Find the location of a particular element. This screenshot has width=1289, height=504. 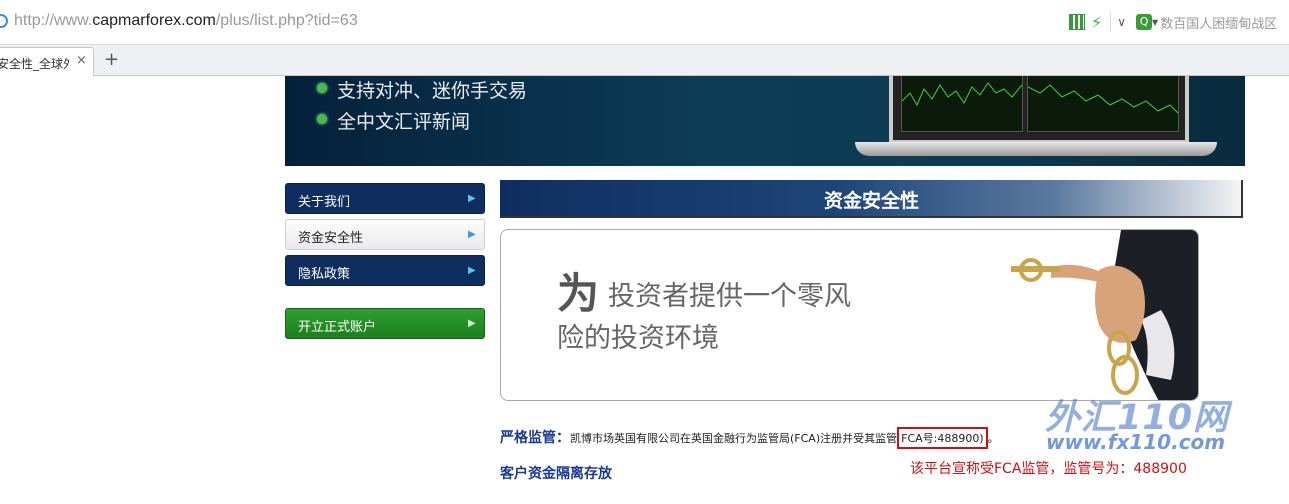

section-header: 资金安全性 is located at coordinates (871, 199).